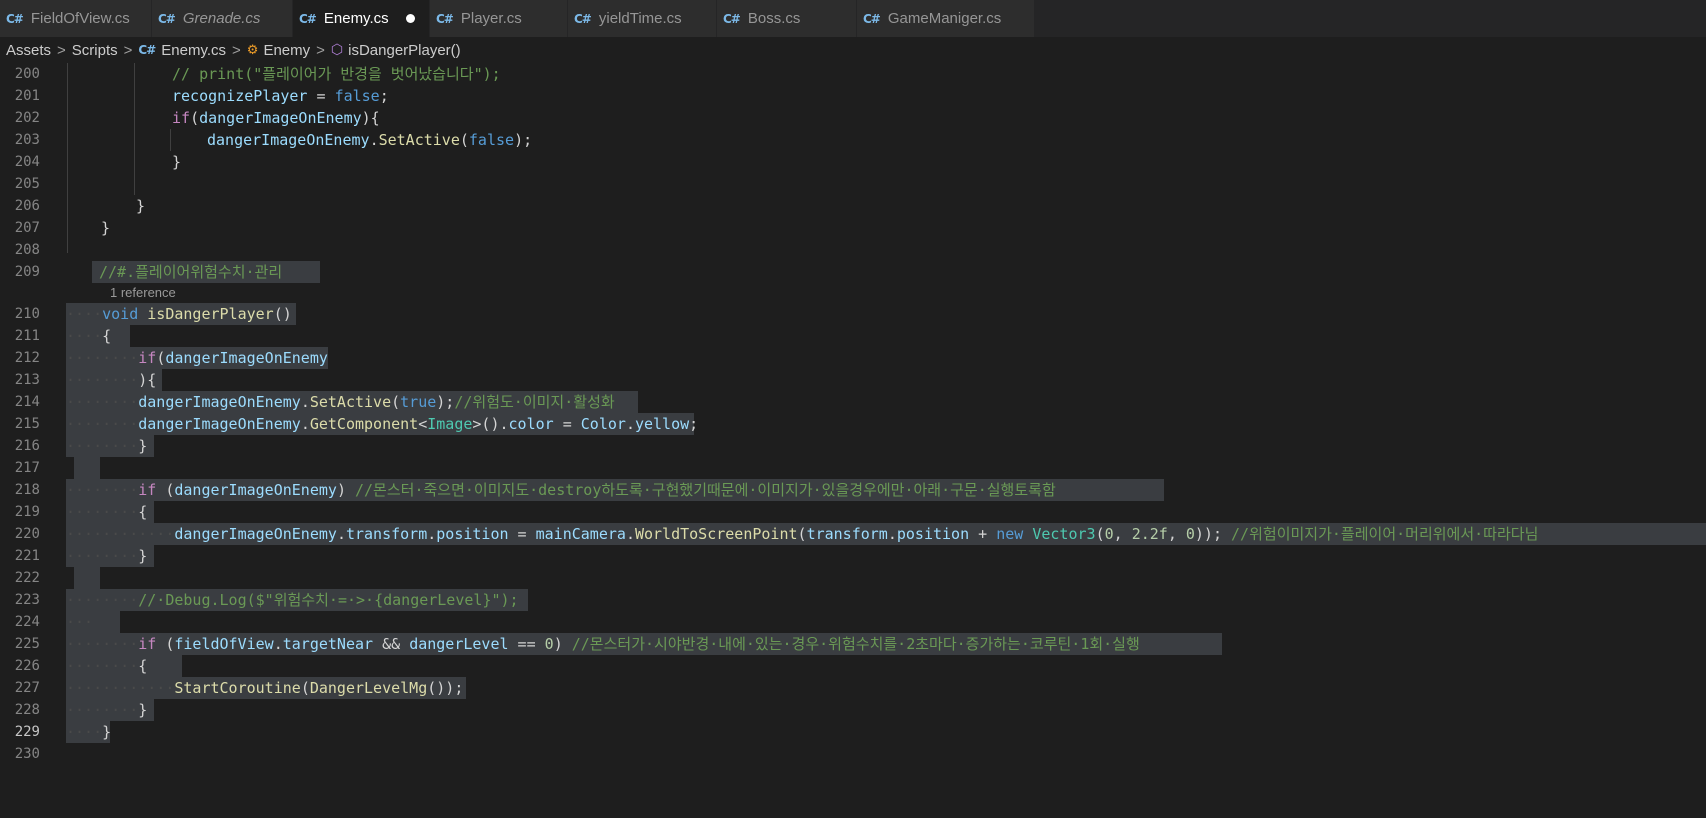 This screenshot has height=818, width=1706. What do you see at coordinates (27, 74) in the screenshot?
I see `line-number: 200` at bounding box center [27, 74].